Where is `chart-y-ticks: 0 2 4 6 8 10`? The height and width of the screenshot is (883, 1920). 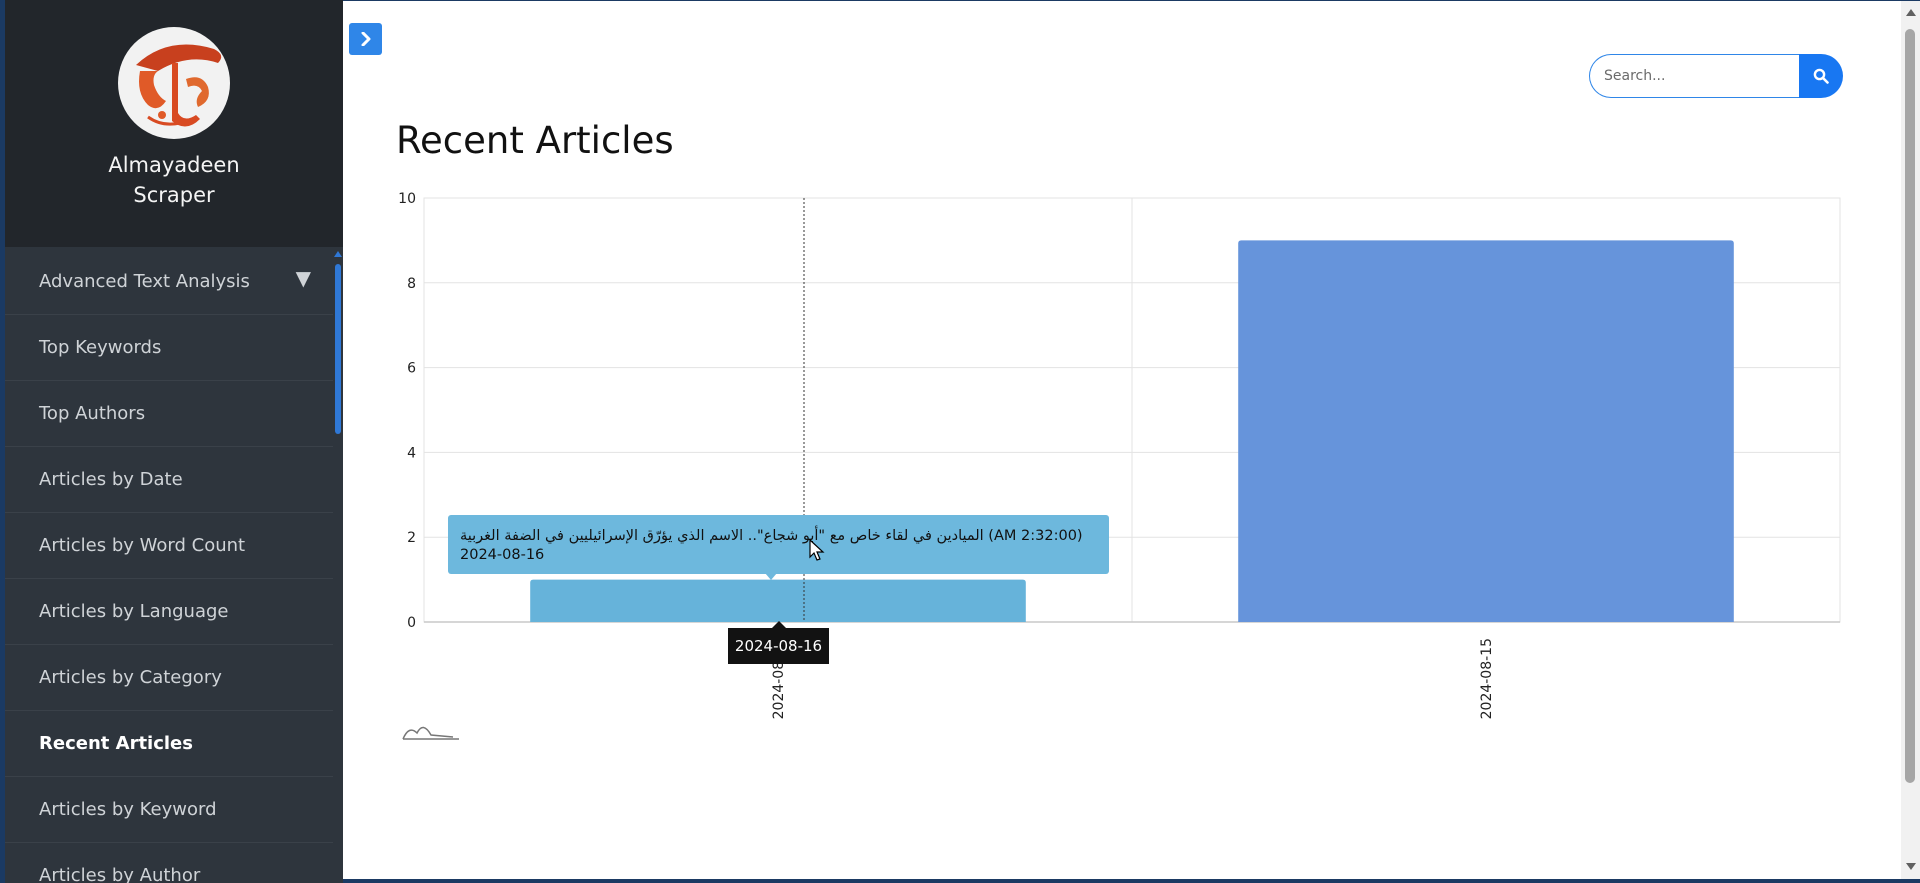 chart-y-ticks: 0 2 4 6 8 10 is located at coordinates (407, 411).